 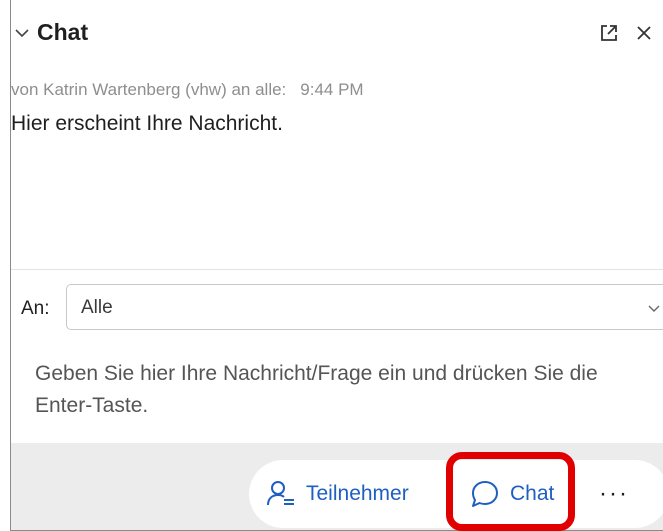 What do you see at coordinates (644, 33) in the screenshot?
I see `close-icon` at bounding box center [644, 33].